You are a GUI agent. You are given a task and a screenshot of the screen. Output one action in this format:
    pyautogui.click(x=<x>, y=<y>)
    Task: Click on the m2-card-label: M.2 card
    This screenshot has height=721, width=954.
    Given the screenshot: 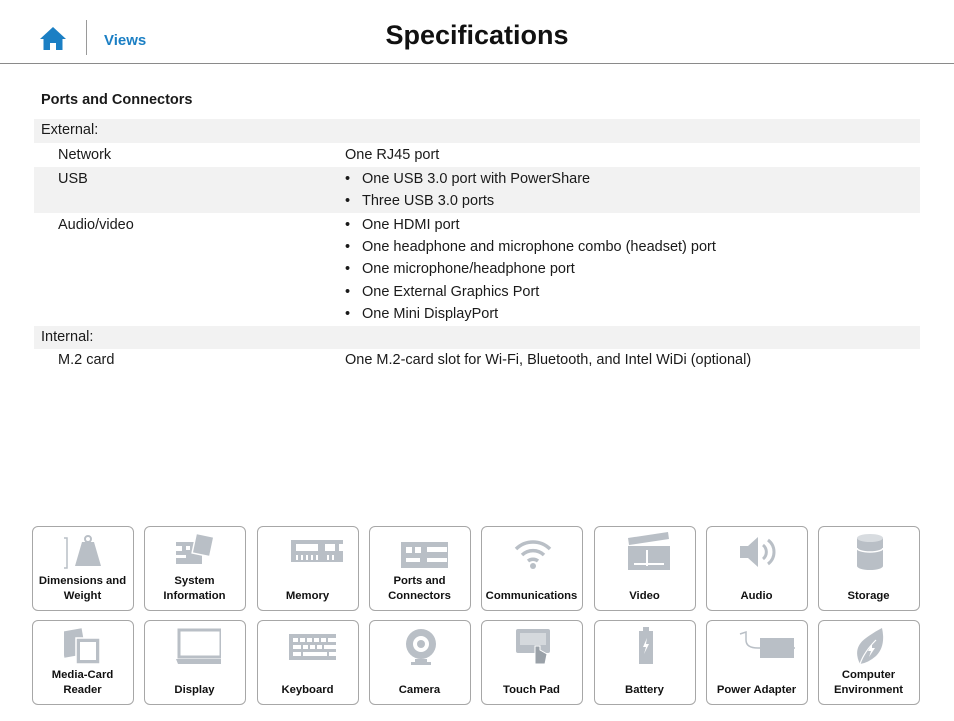 What is the action you would take?
    pyautogui.click(x=86, y=360)
    